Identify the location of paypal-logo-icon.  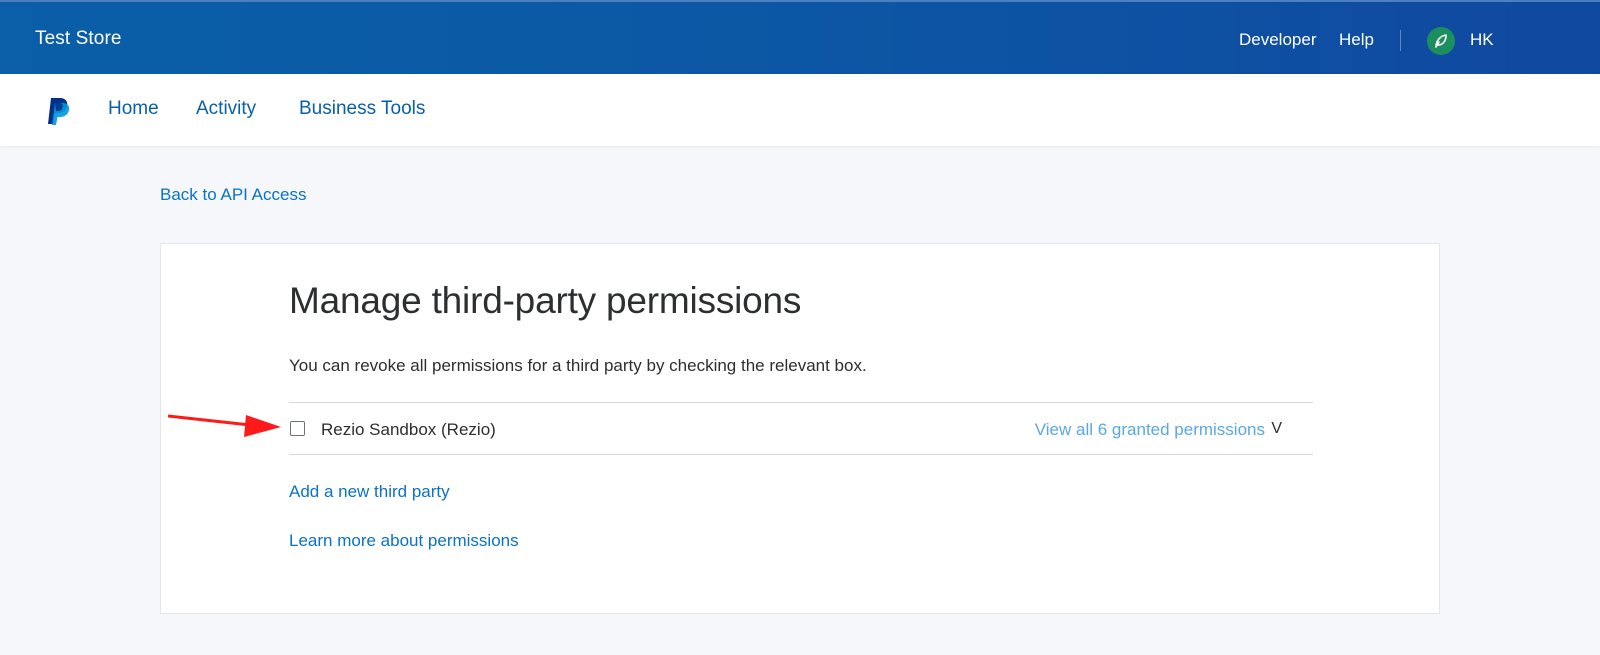
(59, 111).